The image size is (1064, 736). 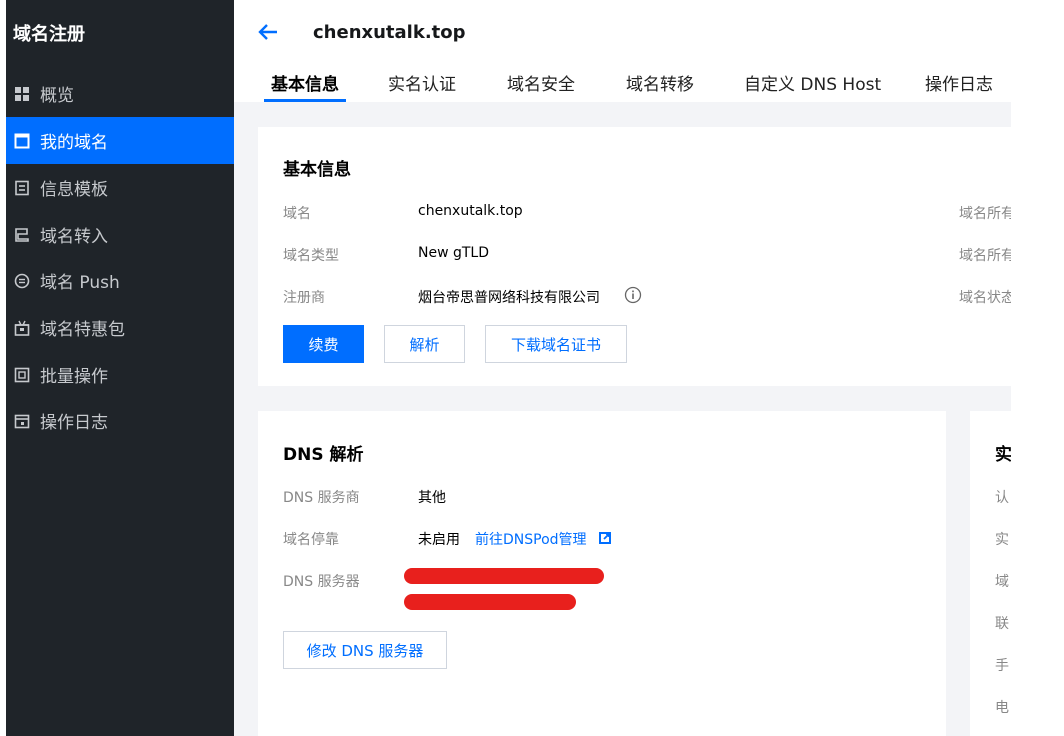 What do you see at coordinates (268, 32) in the screenshot?
I see `back-arrow-icon` at bounding box center [268, 32].